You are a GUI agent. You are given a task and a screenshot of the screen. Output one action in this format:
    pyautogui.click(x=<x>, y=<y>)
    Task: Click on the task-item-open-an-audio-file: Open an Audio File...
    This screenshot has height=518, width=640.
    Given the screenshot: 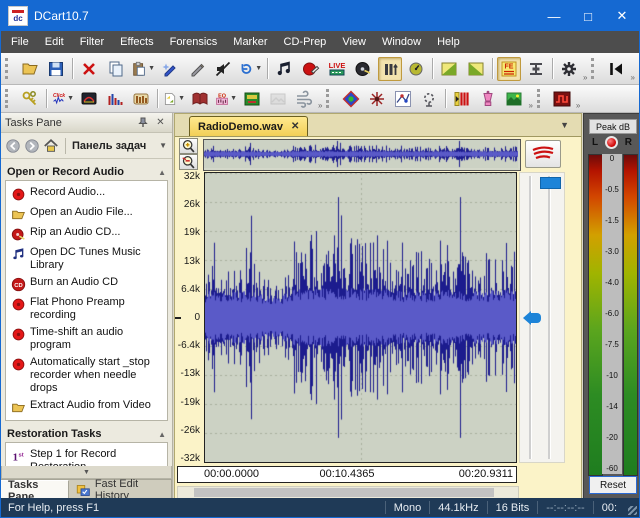 What is the action you would take?
    pyautogui.click(x=86, y=214)
    